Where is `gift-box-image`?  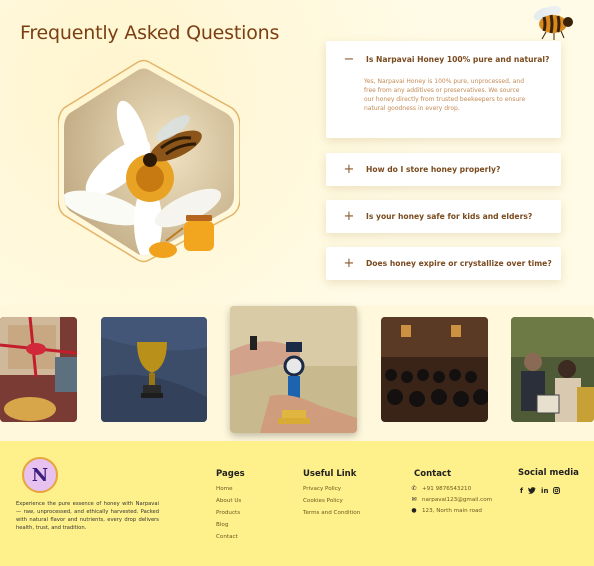 gift-box-image is located at coordinates (38, 369).